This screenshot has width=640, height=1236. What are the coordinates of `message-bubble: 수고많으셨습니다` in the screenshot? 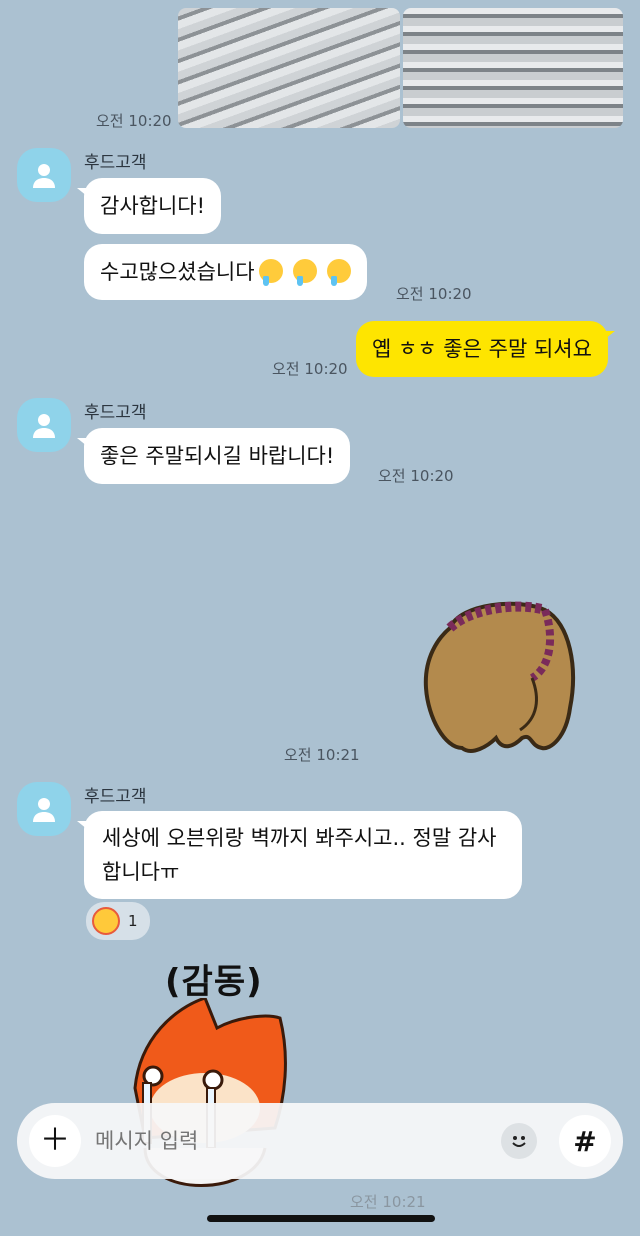 It's located at (225, 272).